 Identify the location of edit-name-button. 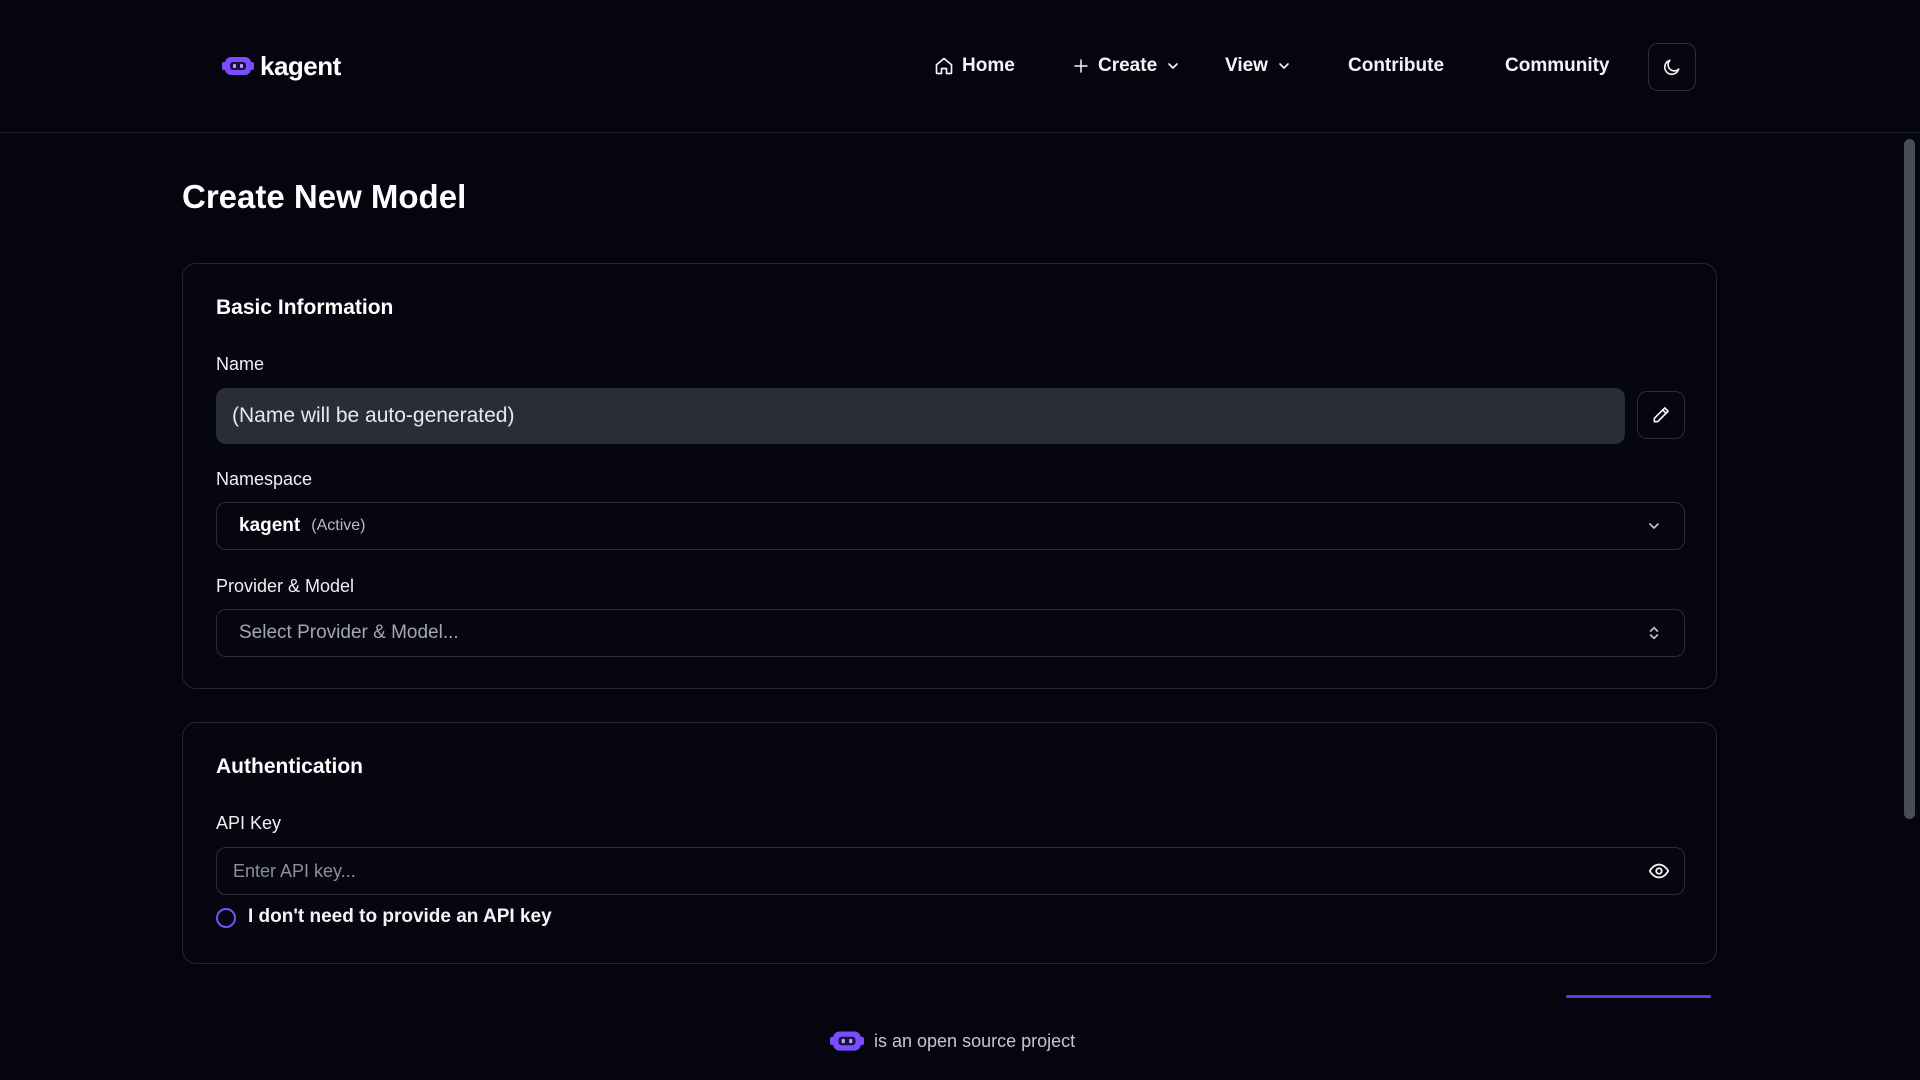
(1661, 415).